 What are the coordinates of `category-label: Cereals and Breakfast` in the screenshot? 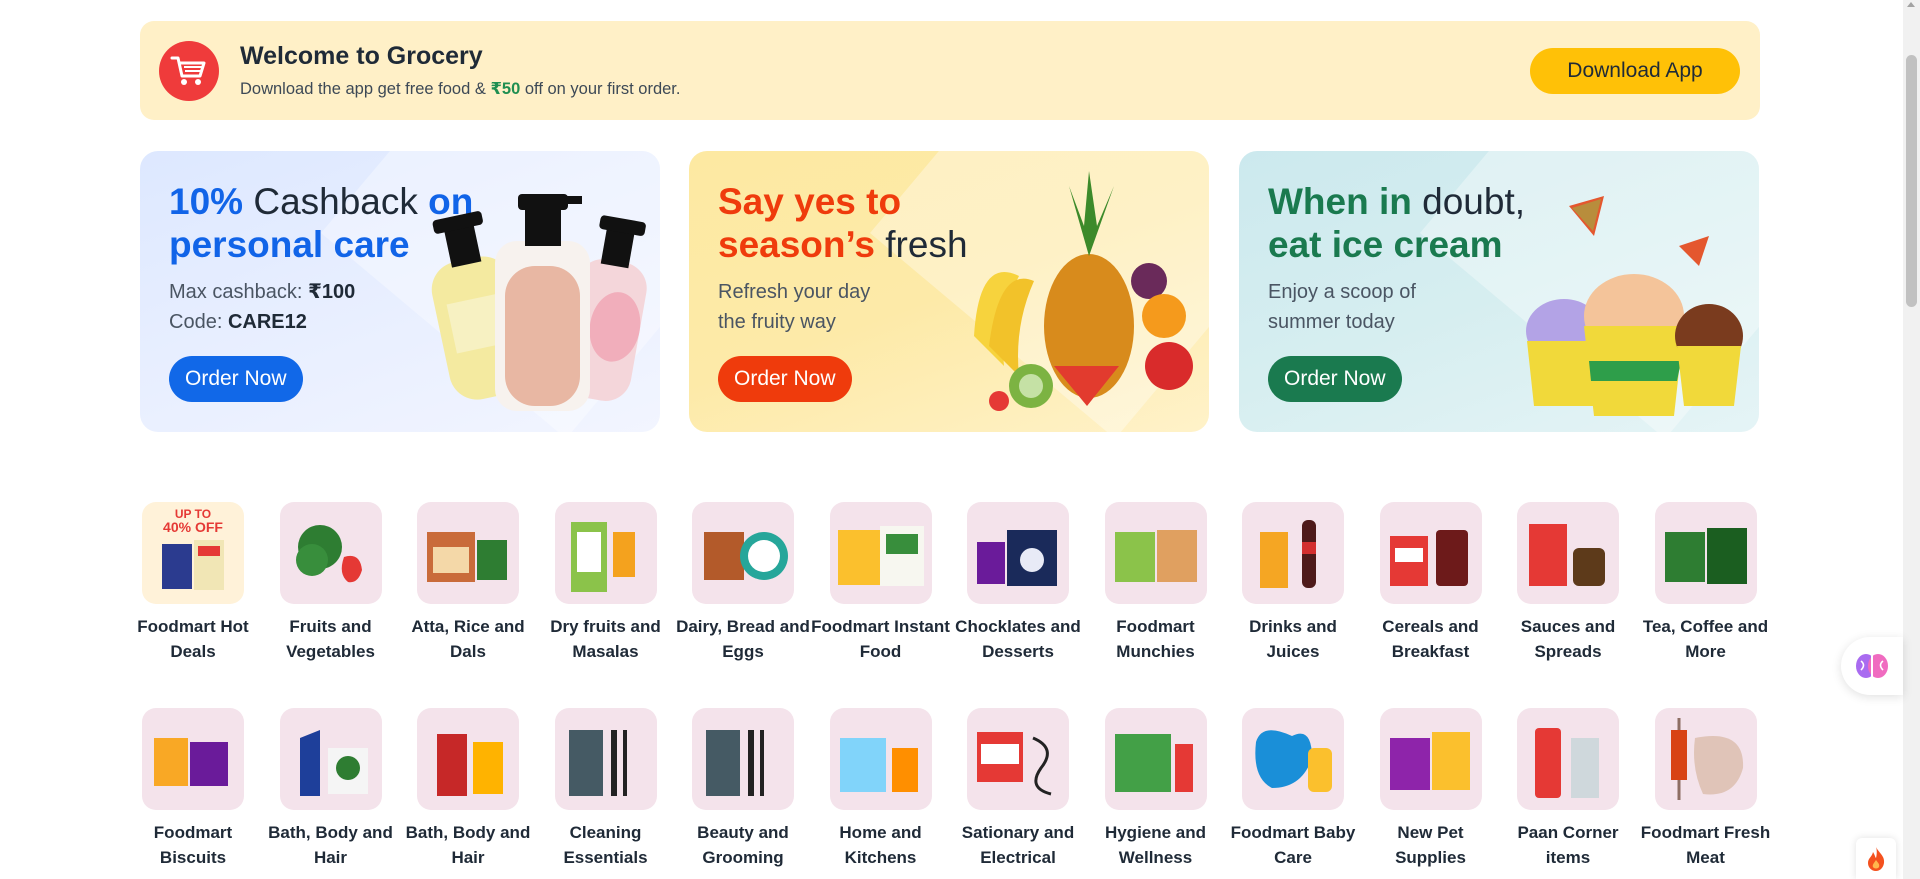 It's located at (1431, 639).